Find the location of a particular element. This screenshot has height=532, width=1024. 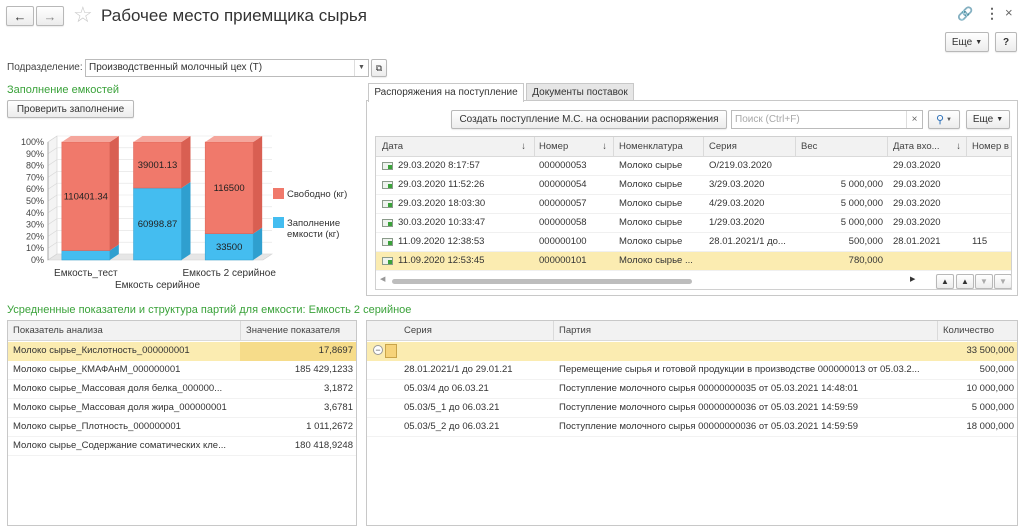

y-tick-label: 10% is located at coordinates (35, 248).